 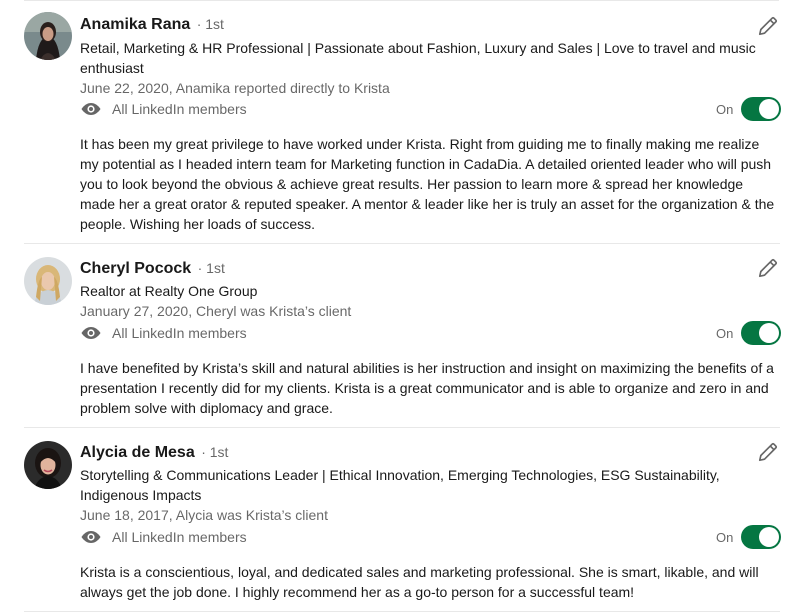 I want to click on recommender-name: Anamika Rana, so click(x=135, y=24).